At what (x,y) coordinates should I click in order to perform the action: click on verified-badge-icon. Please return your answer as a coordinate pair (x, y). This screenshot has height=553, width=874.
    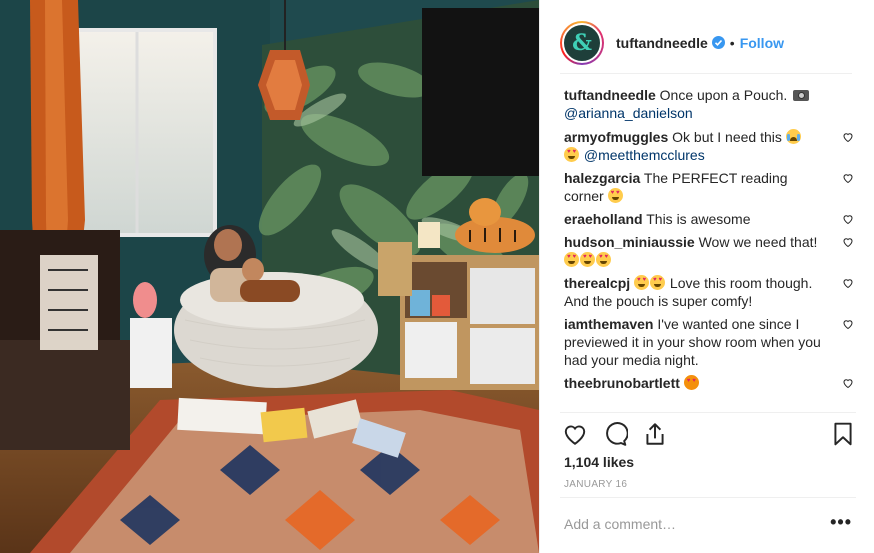
    Looking at the image, I should click on (718, 42).